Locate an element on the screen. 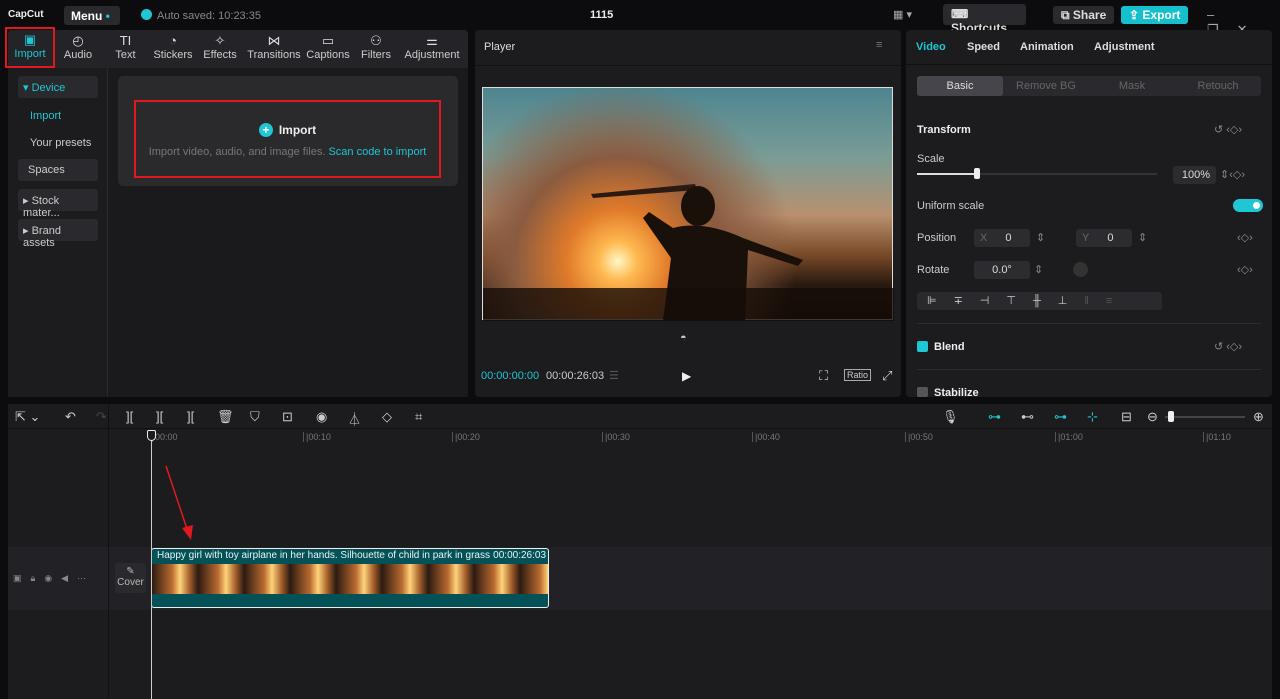 The height and width of the screenshot is (699, 1280). transform-heading: Transform is located at coordinates (944, 130).